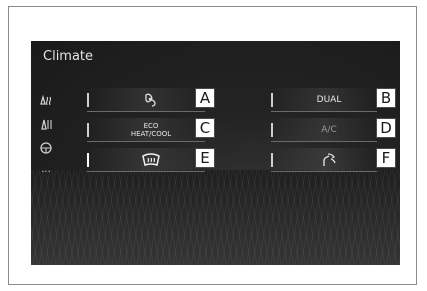 Image resolution: width=427 pixels, height=291 pixels. I want to click on defroster-icon, so click(151, 159).